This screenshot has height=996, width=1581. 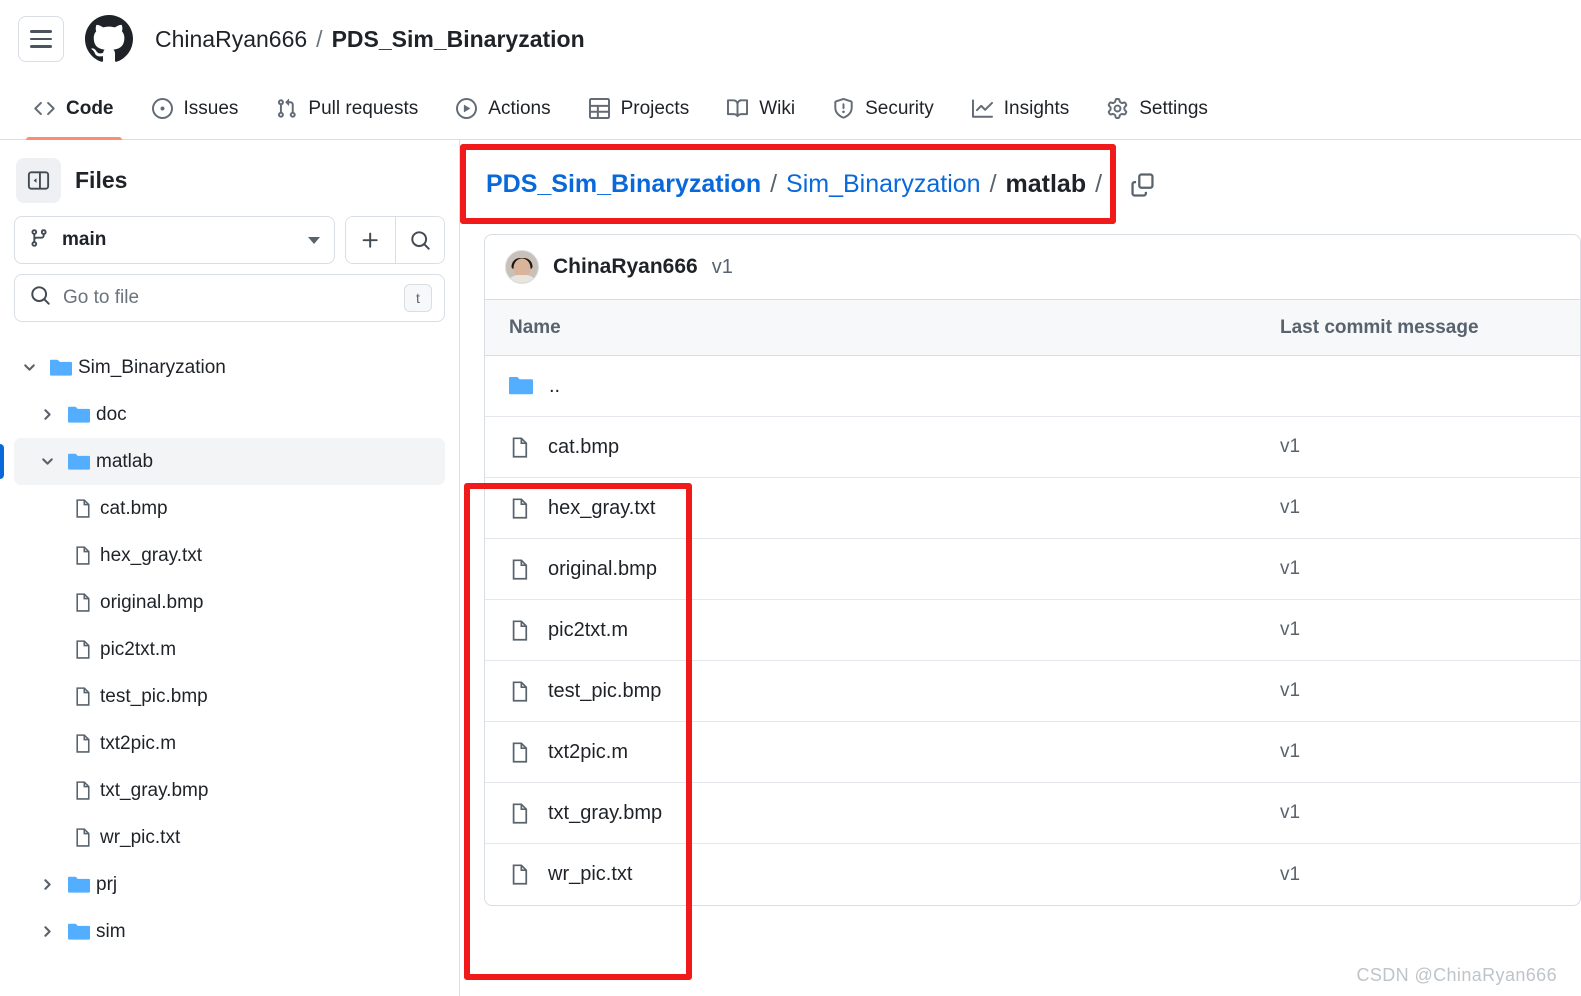 What do you see at coordinates (790, 39) in the screenshot?
I see `app-header: ChinaRyan666 / PDS_Sim_Binaryzation` at bounding box center [790, 39].